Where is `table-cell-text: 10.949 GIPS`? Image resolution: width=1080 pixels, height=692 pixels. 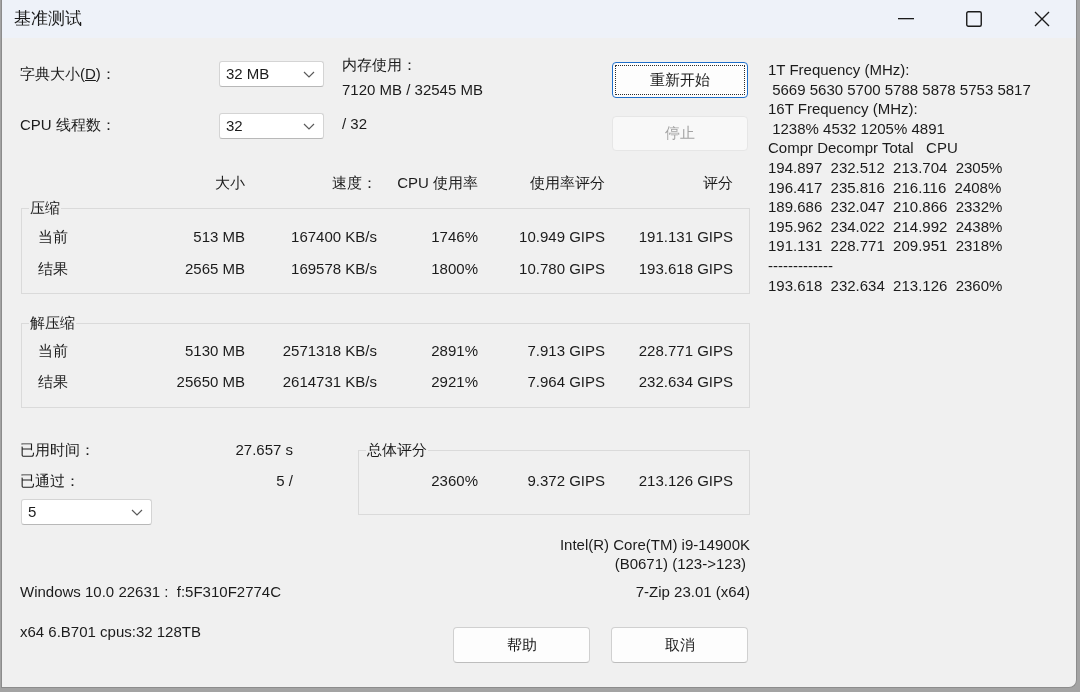 table-cell-text: 10.949 GIPS is located at coordinates (562, 236).